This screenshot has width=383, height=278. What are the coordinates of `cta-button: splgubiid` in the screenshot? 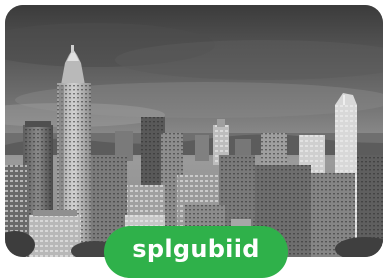 It's located at (196, 252).